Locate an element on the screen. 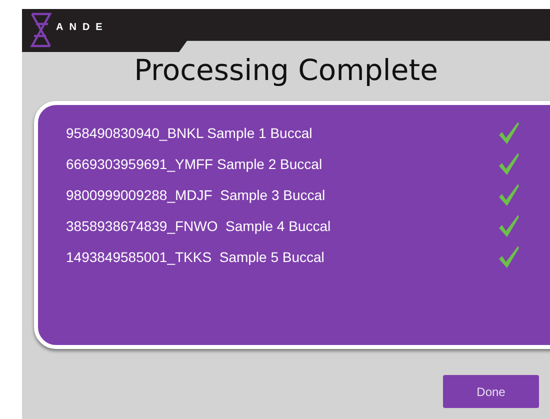 This screenshot has height=419, width=550. logo-icon is located at coordinates (41, 30).